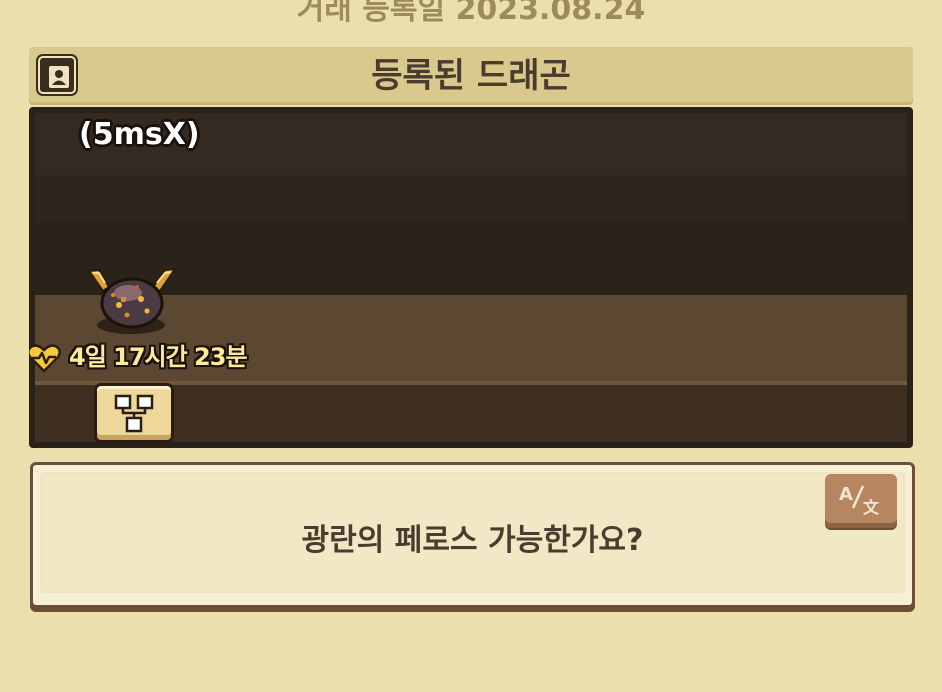 This screenshot has width=942, height=692. Describe the element at coordinates (472, 540) in the screenshot. I see `message-text: 광란의 페로스 가능한가요?` at that location.